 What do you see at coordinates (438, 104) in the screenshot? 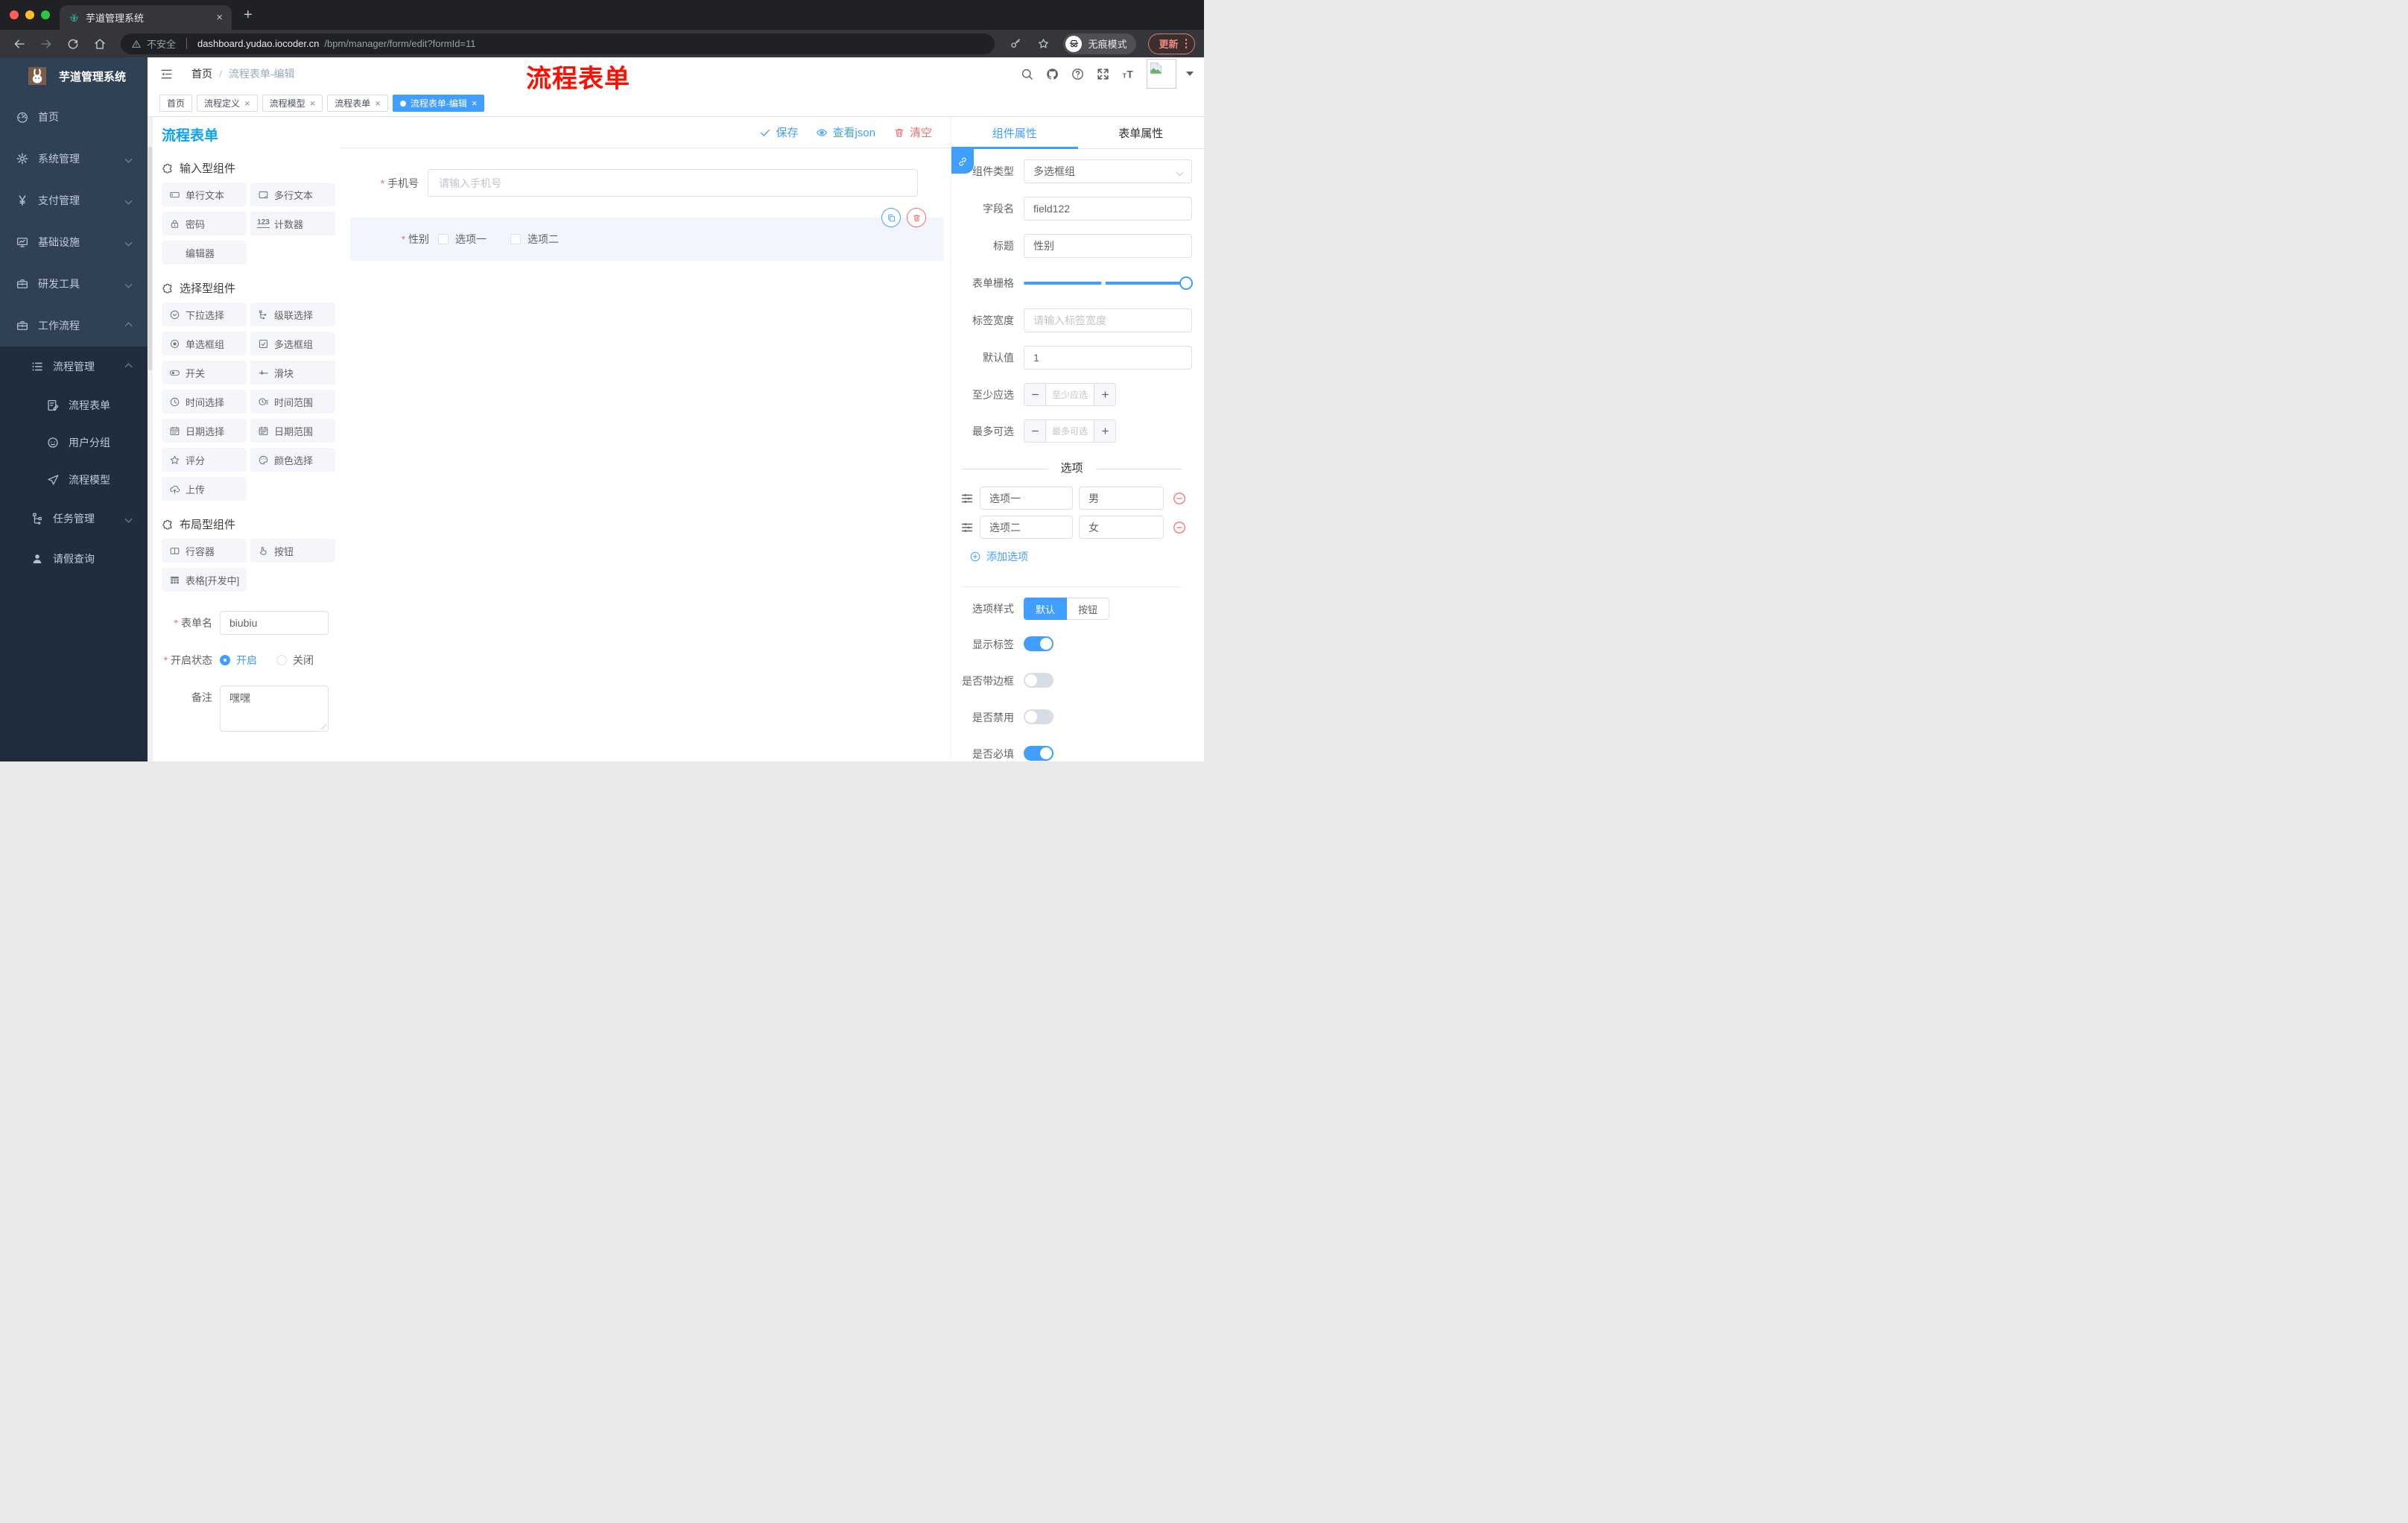
I see `tag-view: 流程表单-编辑 ×` at bounding box center [438, 104].